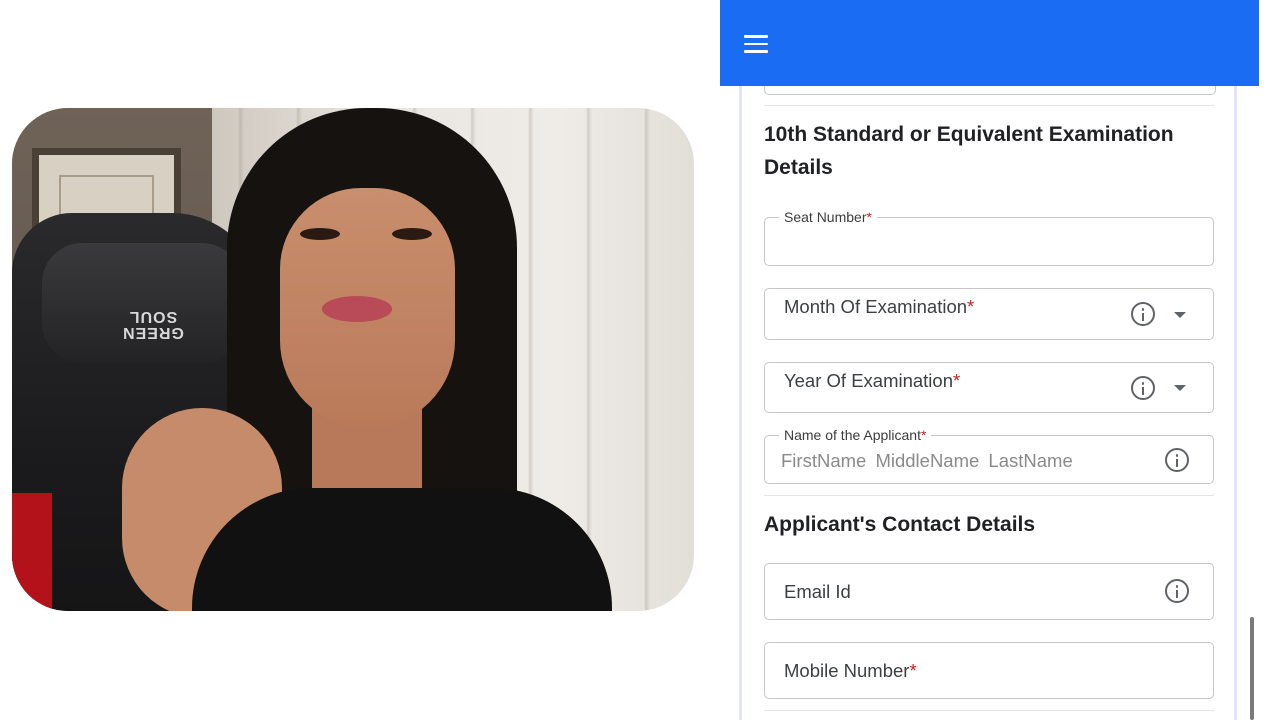 The height and width of the screenshot is (720, 1280). Describe the element at coordinates (740, 403) in the screenshot. I see `card-left-edge` at that location.